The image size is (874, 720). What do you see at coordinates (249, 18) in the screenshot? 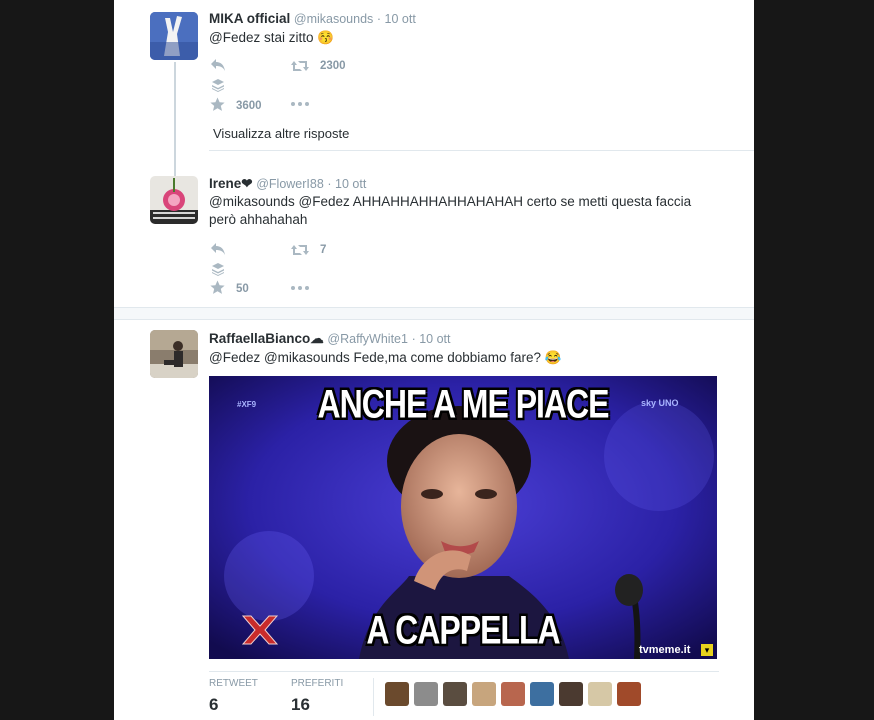
I see `author-name: MIKA official` at bounding box center [249, 18].